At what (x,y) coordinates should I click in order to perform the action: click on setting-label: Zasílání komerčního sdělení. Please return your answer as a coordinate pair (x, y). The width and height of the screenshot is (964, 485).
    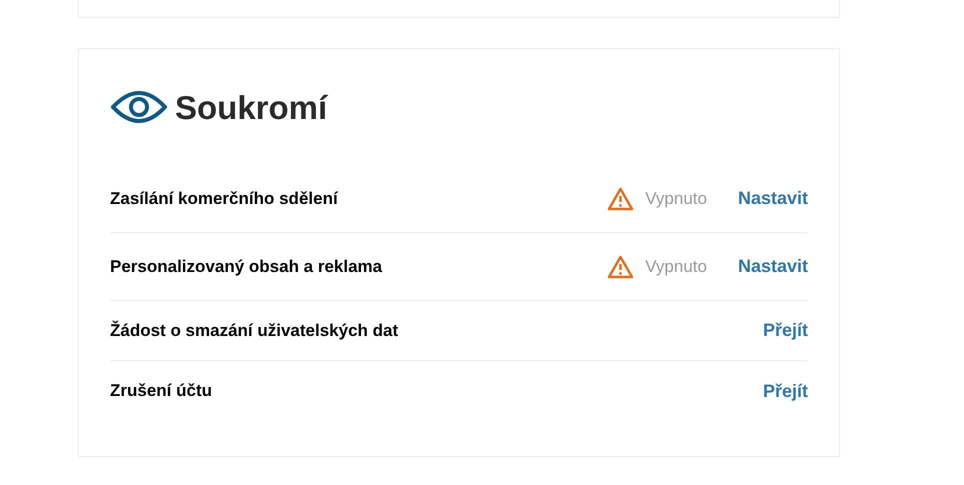
    Looking at the image, I should click on (225, 199).